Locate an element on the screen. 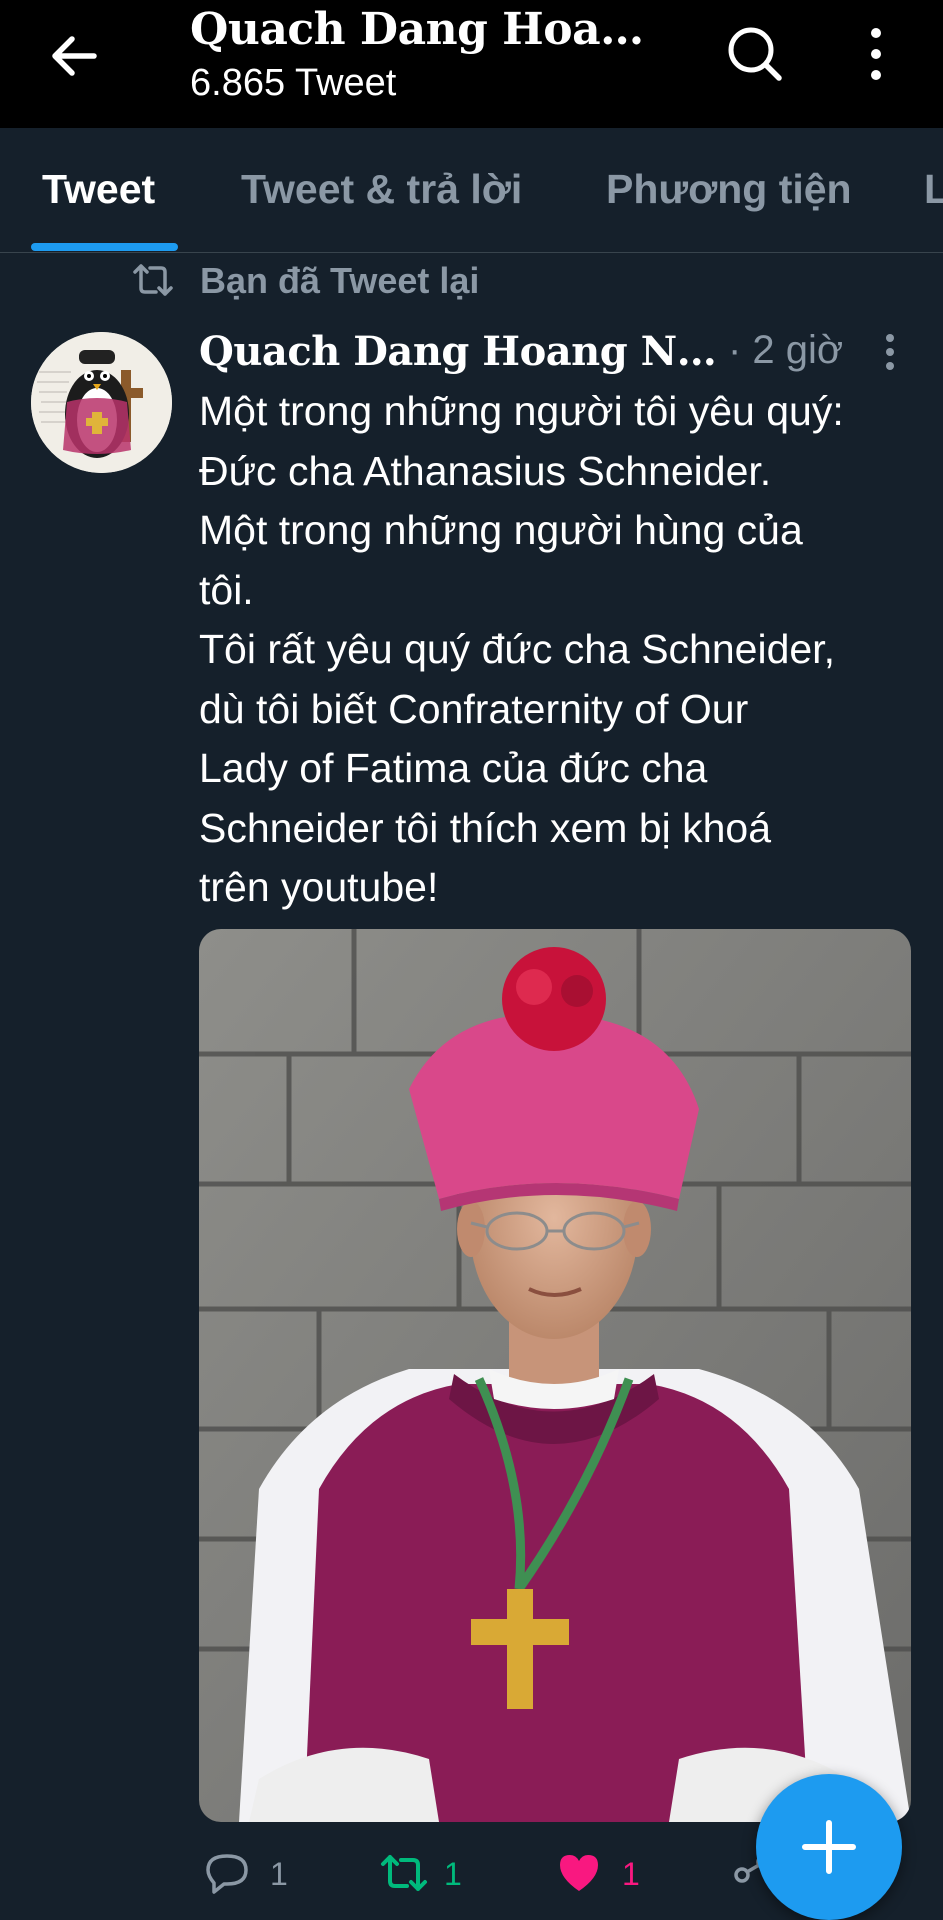 The image size is (943, 1920). active-tab-indicator is located at coordinates (104, 247).